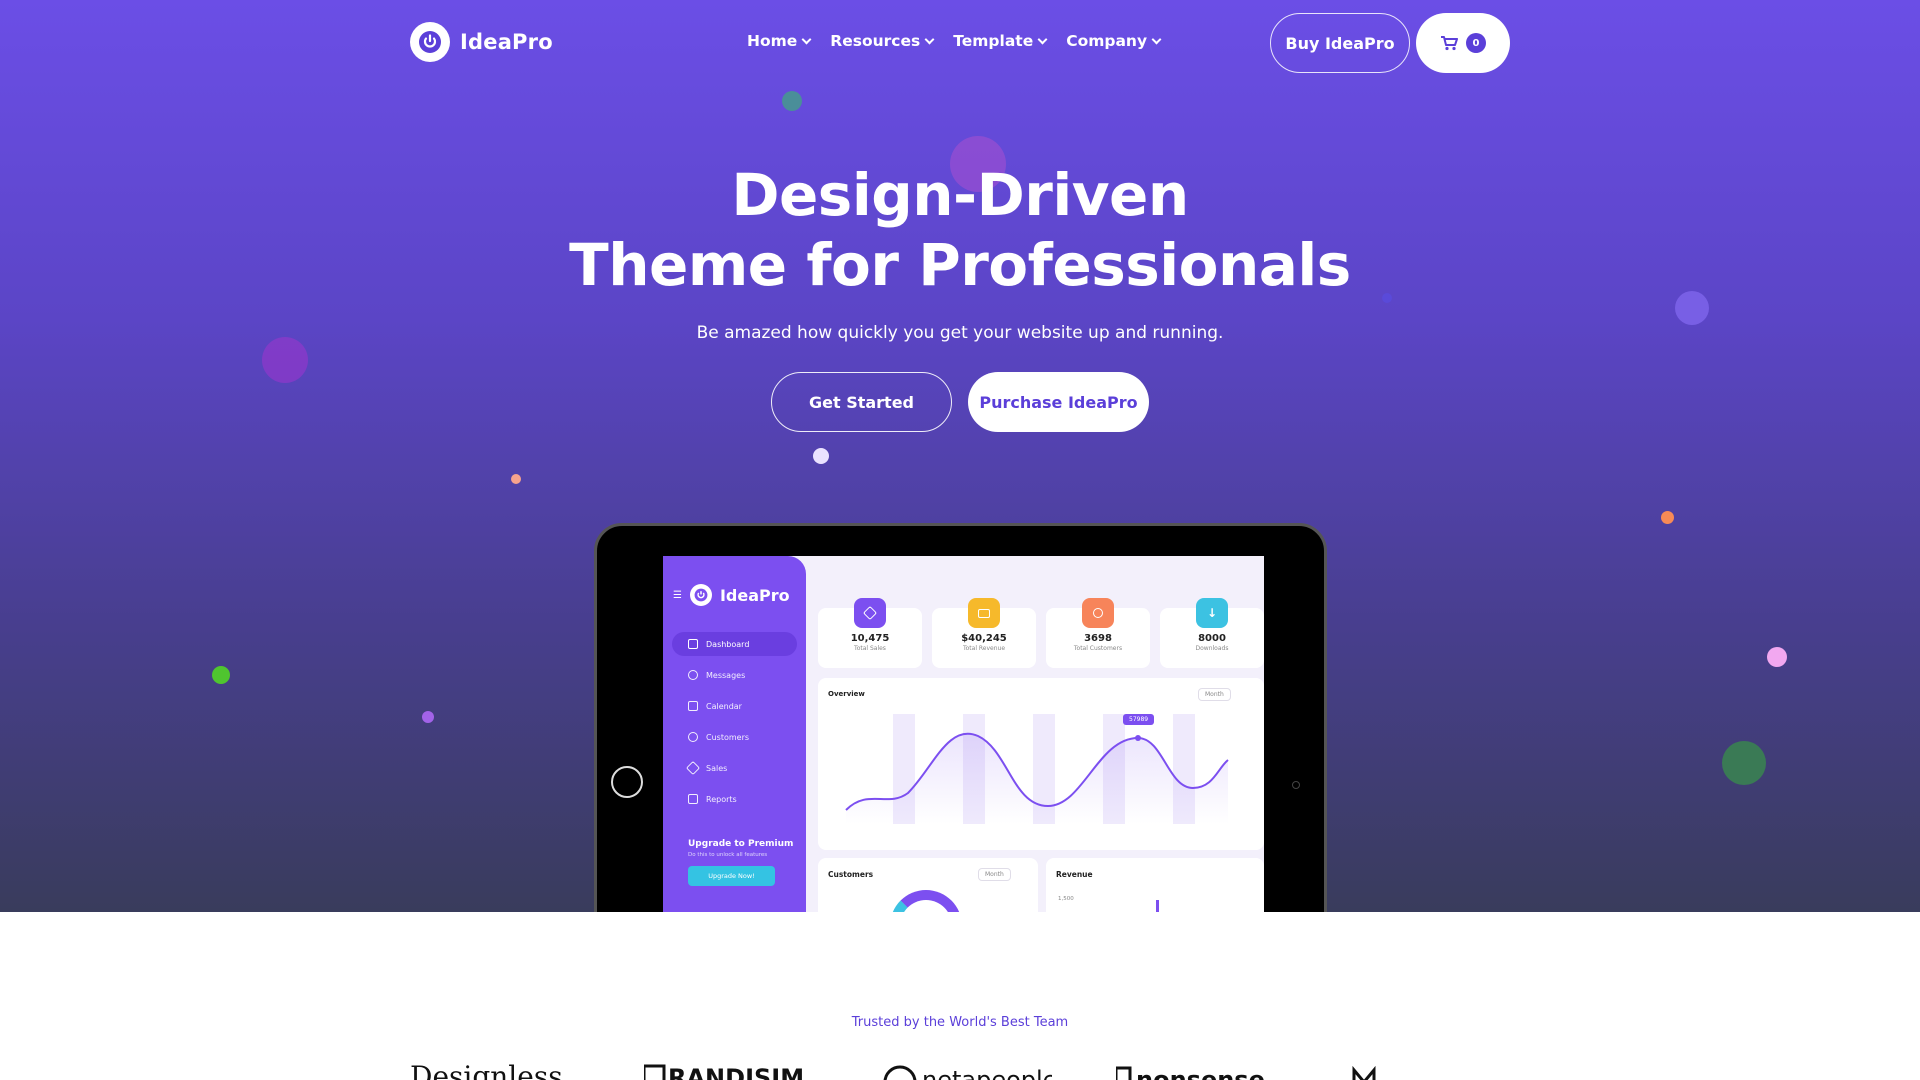 This screenshot has width=1920, height=1080. I want to click on bar-chart-icon, so click(693, 799).